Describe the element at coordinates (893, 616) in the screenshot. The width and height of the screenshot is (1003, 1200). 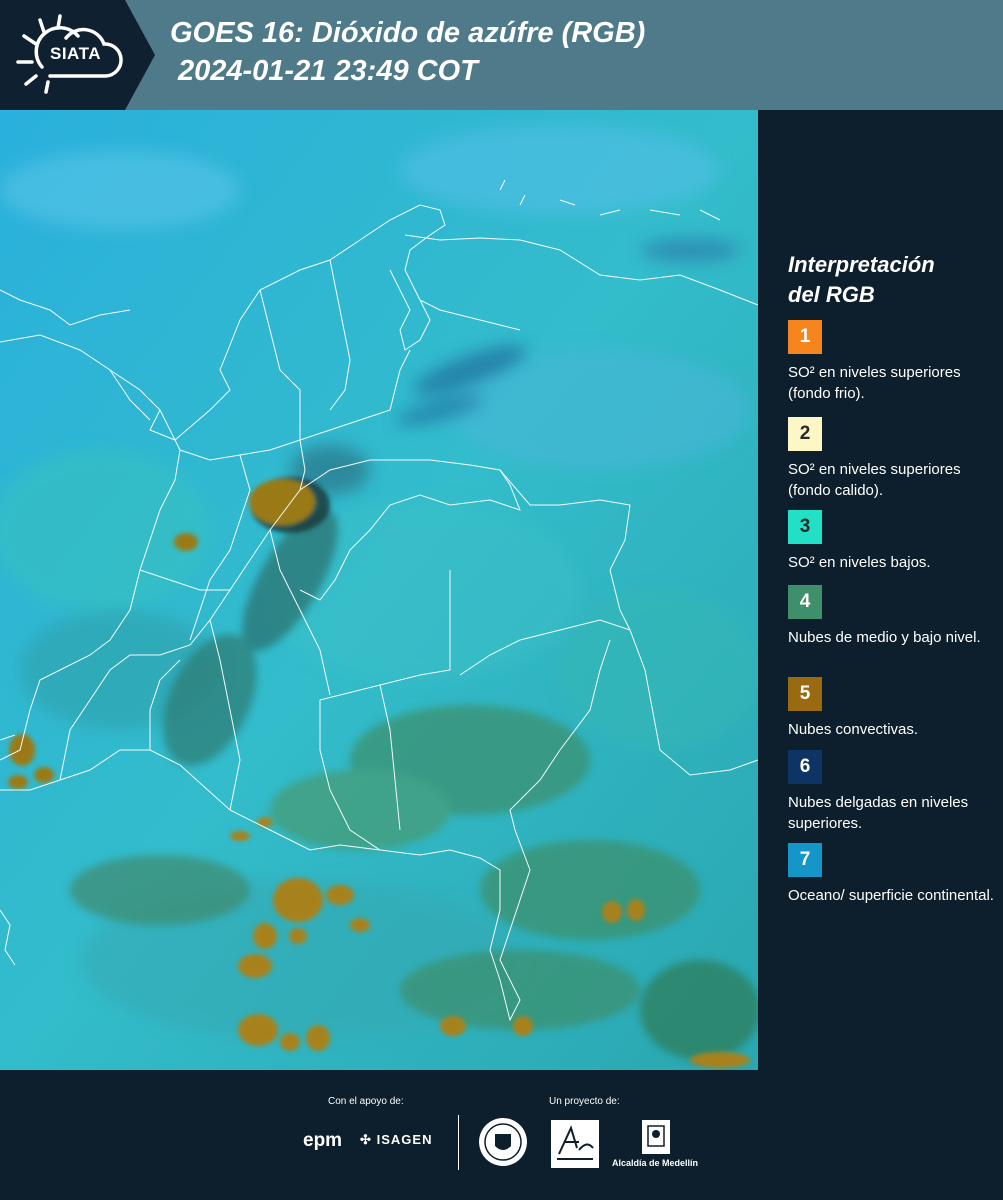
I see `legend-item-4: 4 Nubes de medio y bajo nivel.` at that location.